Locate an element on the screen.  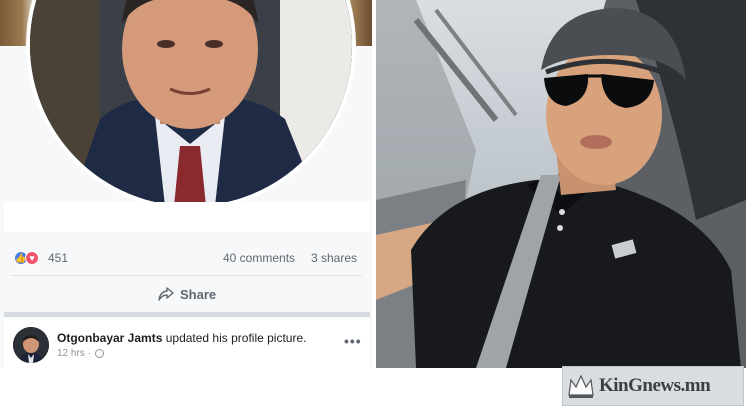
reaction-count: 451 is located at coordinates (58, 258).